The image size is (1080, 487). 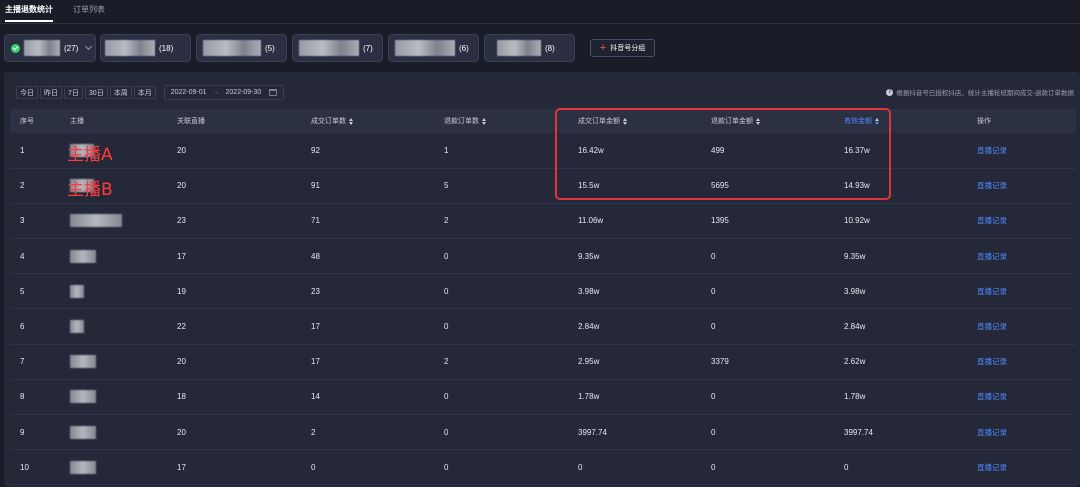 I want to click on quick-date-yesterday: 昨日, so click(x=51, y=92).